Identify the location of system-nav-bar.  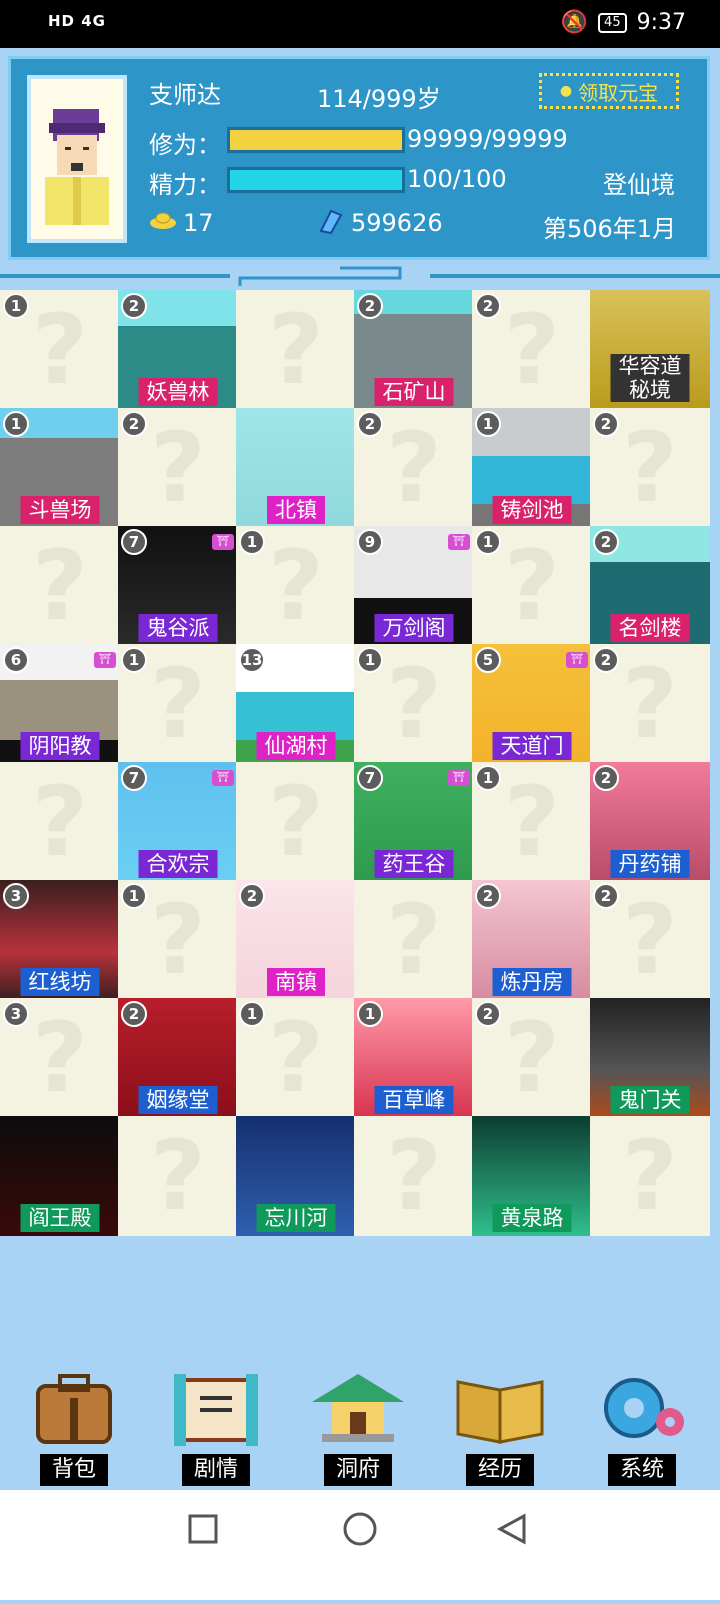
(360, 1545).